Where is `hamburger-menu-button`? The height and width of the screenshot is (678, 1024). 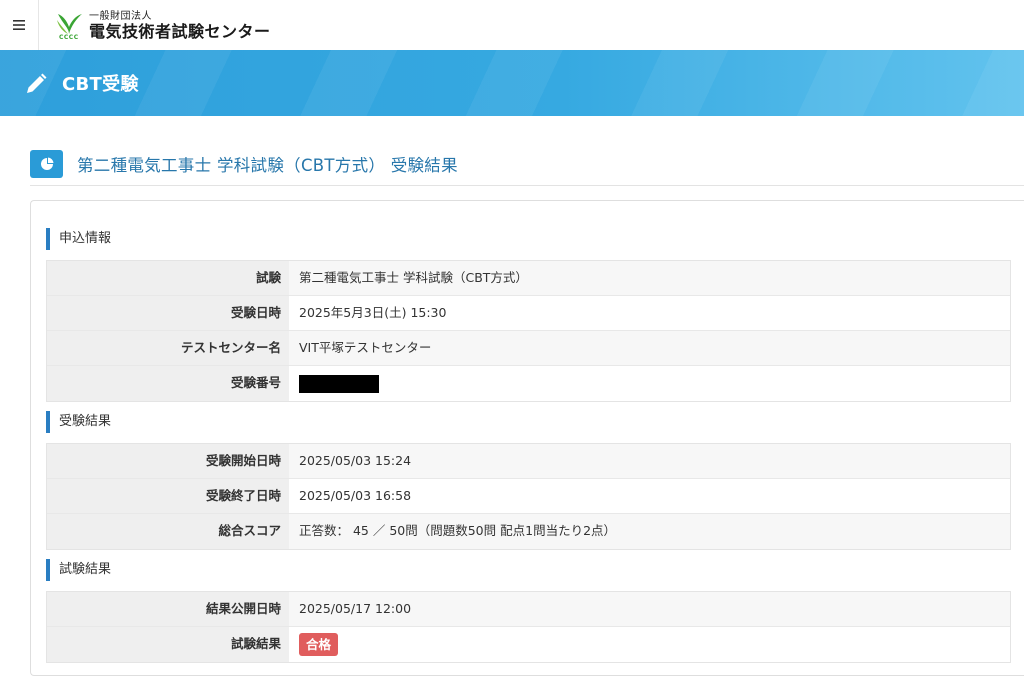 hamburger-menu-button is located at coordinates (19, 25).